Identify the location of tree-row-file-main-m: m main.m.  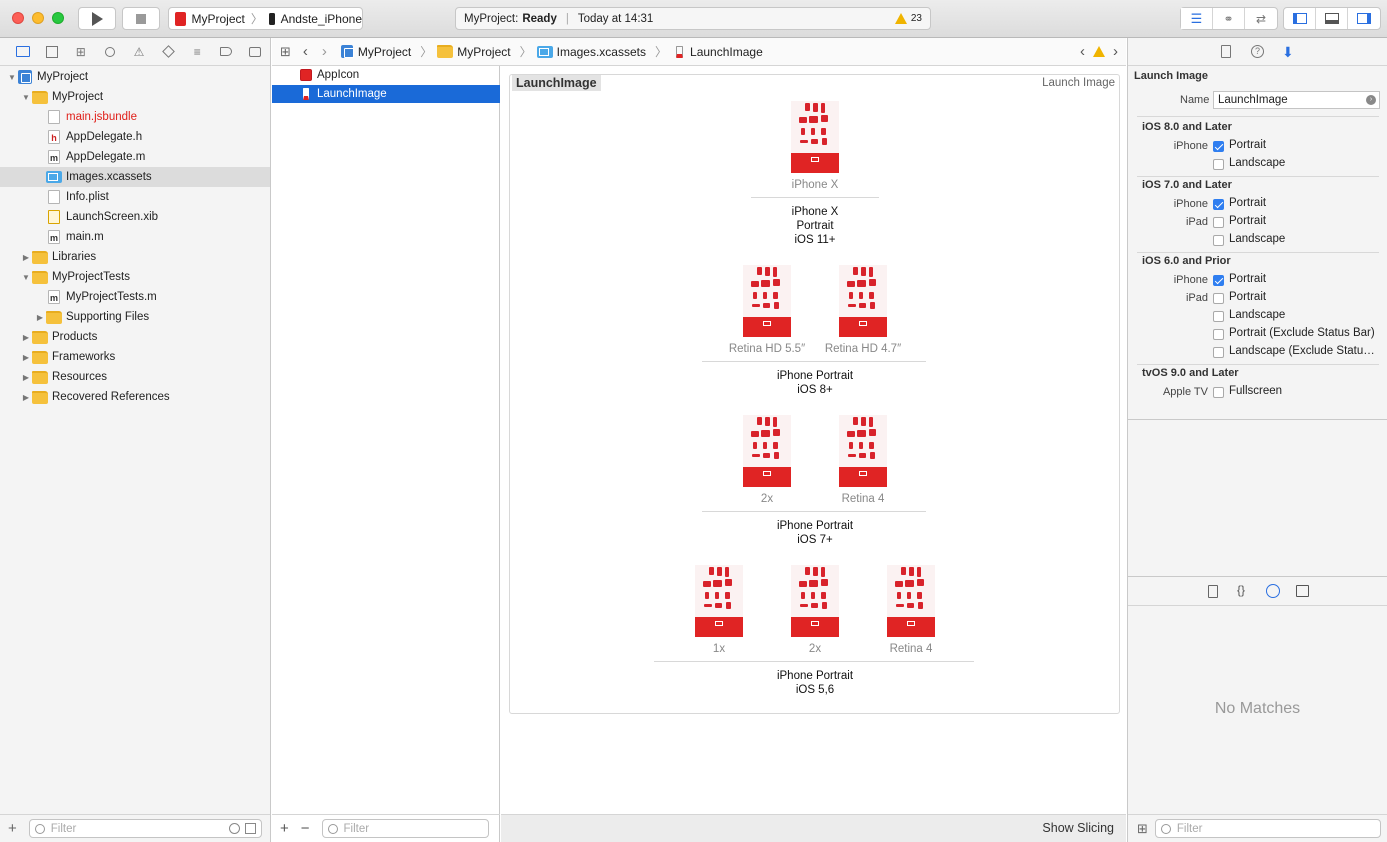
(135, 237).